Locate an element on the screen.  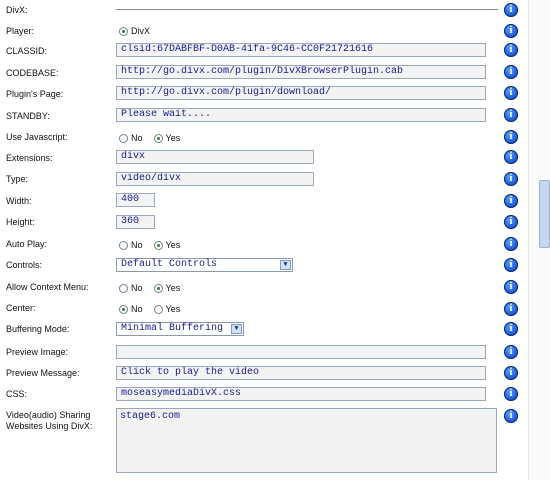
buffering-mode-label: Buffering Mode: is located at coordinates (38, 329).